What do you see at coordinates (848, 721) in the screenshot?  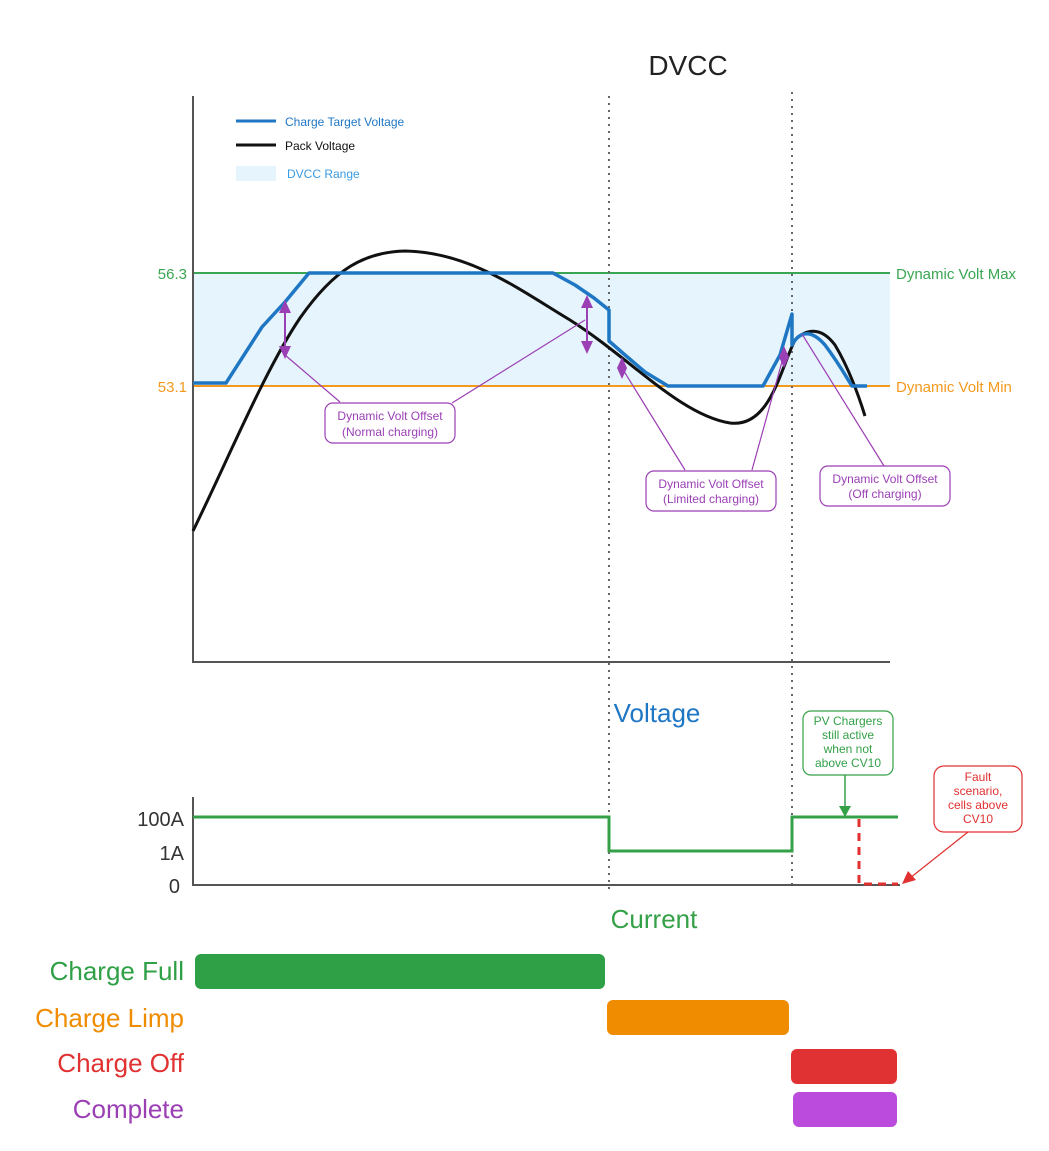 I see `svg-text: PV Chargers` at bounding box center [848, 721].